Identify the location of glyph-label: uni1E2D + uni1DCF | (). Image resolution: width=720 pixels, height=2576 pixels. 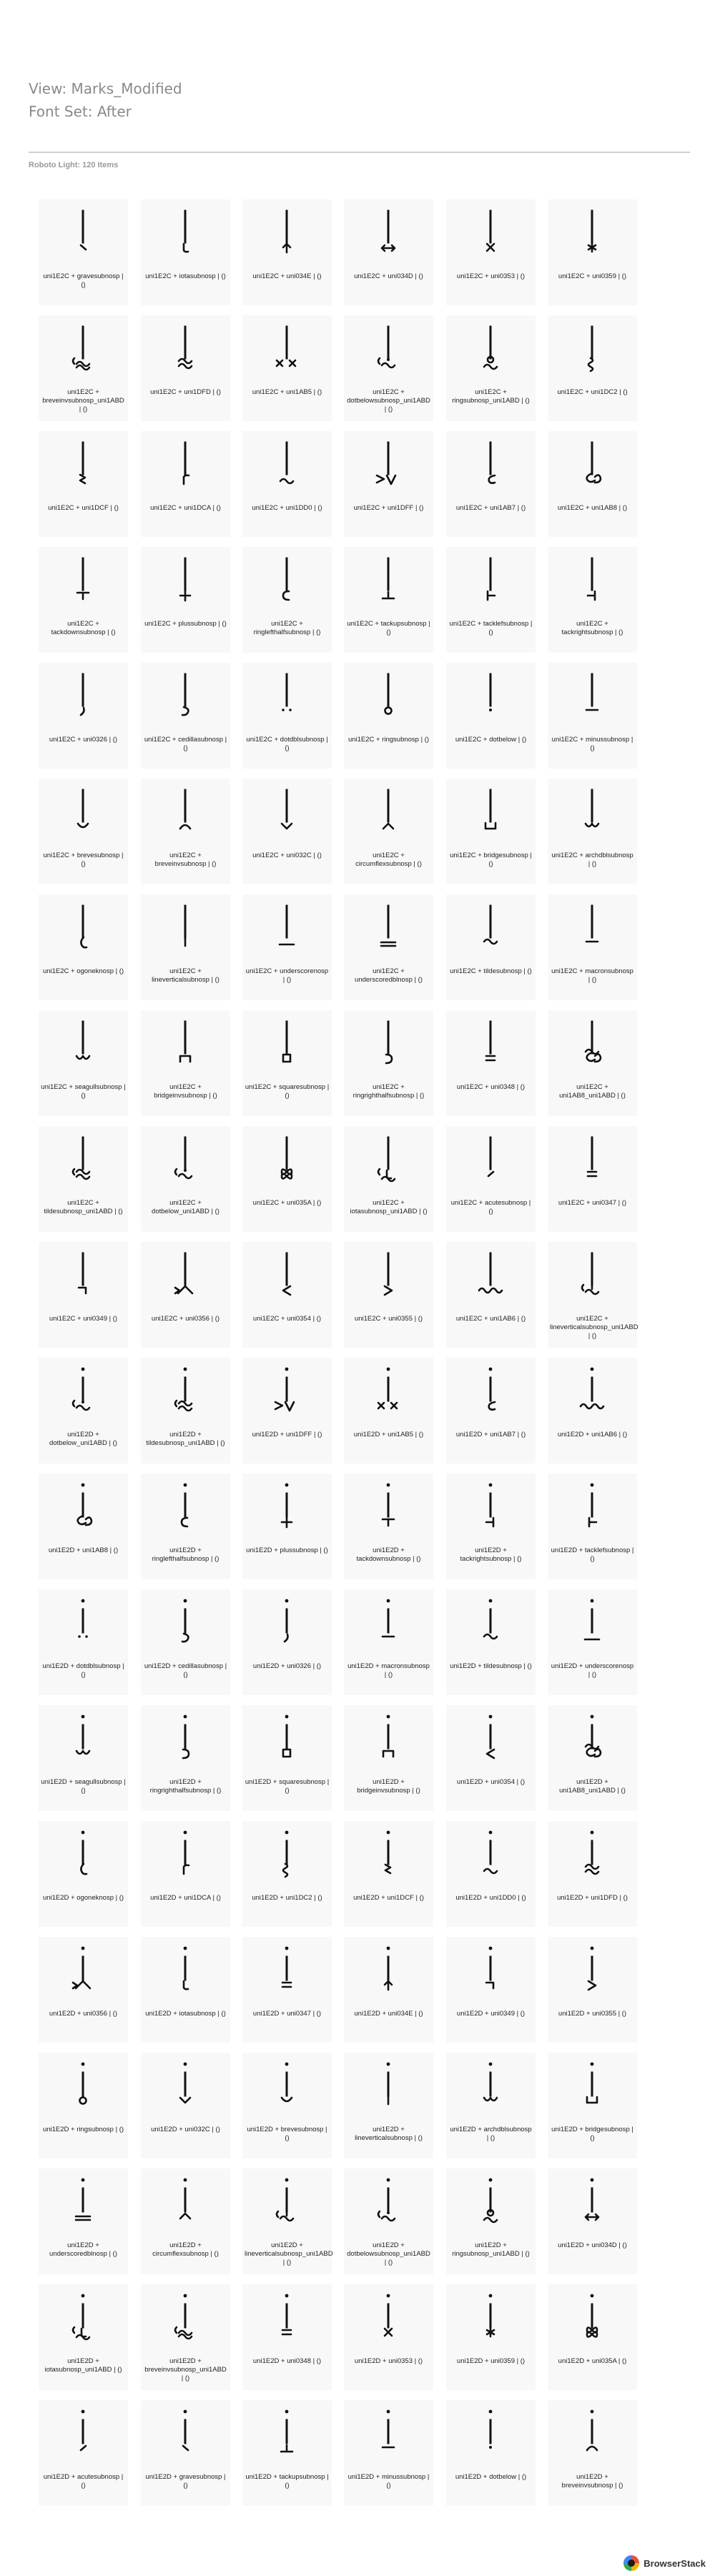
(388, 1898).